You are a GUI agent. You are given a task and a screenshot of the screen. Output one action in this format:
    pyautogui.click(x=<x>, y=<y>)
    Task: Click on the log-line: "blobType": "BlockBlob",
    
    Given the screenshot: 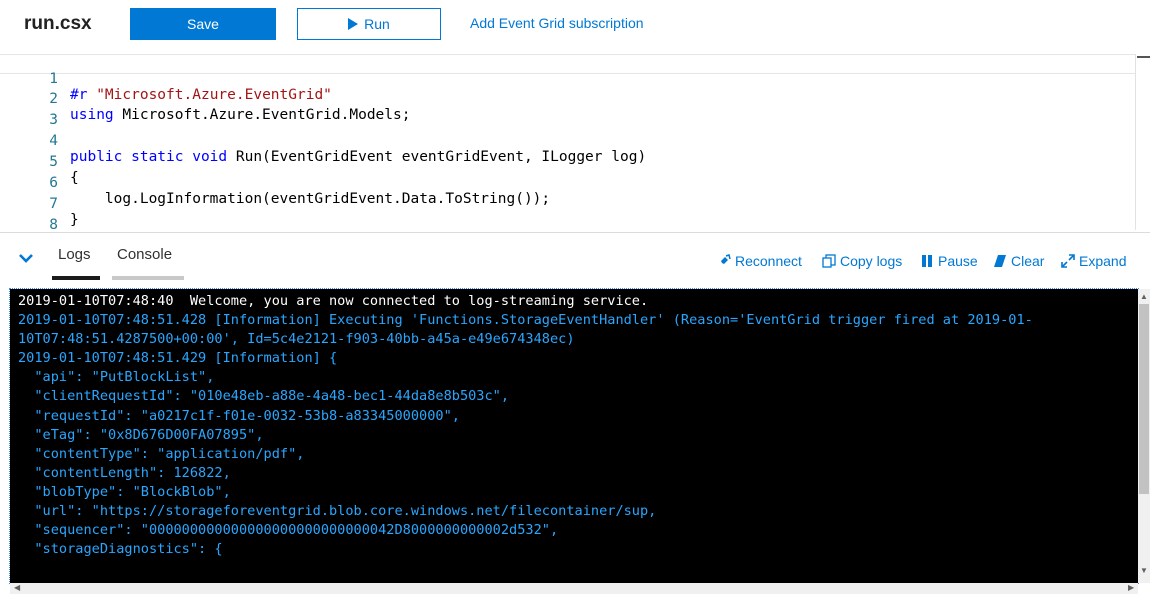 What is the action you would take?
    pyautogui.click(x=124, y=491)
    